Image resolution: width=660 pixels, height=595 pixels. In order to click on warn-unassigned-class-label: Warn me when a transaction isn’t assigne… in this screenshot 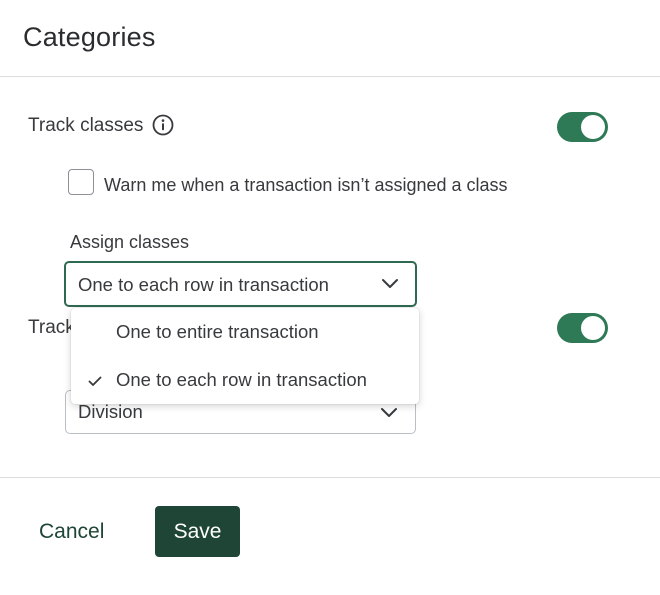, I will do `click(306, 185)`.